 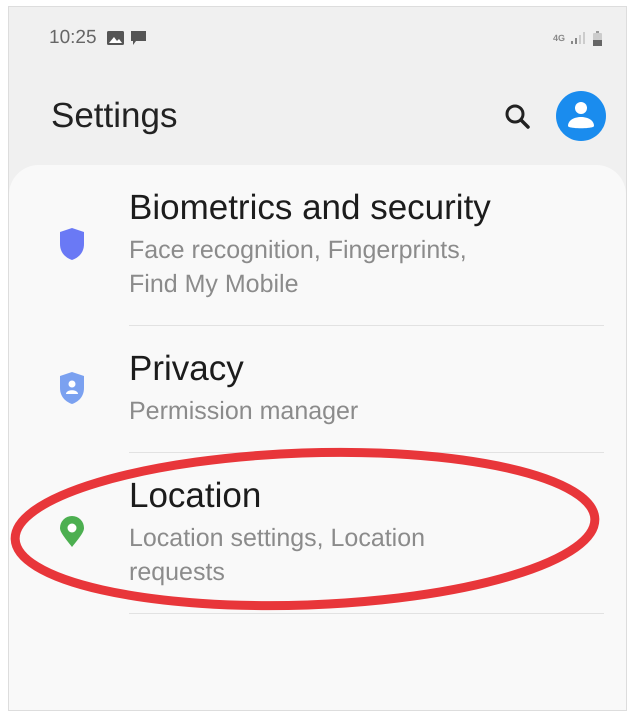 I want to click on shield-person-icon, so click(x=72, y=388).